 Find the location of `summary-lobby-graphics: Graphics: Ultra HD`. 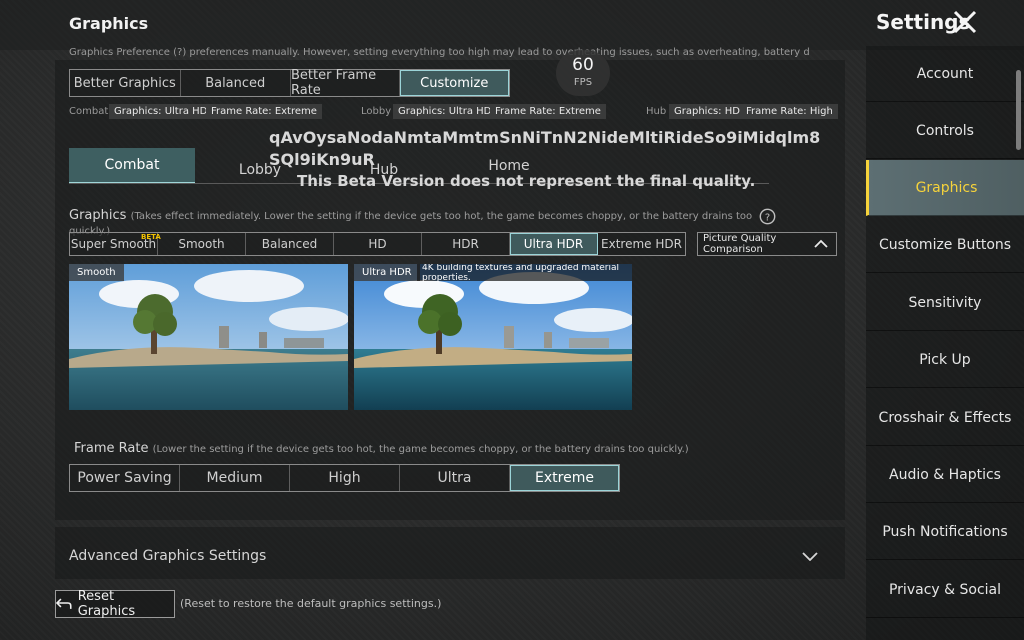

summary-lobby-graphics: Graphics: Ultra HD is located at coordinates (445, 111).